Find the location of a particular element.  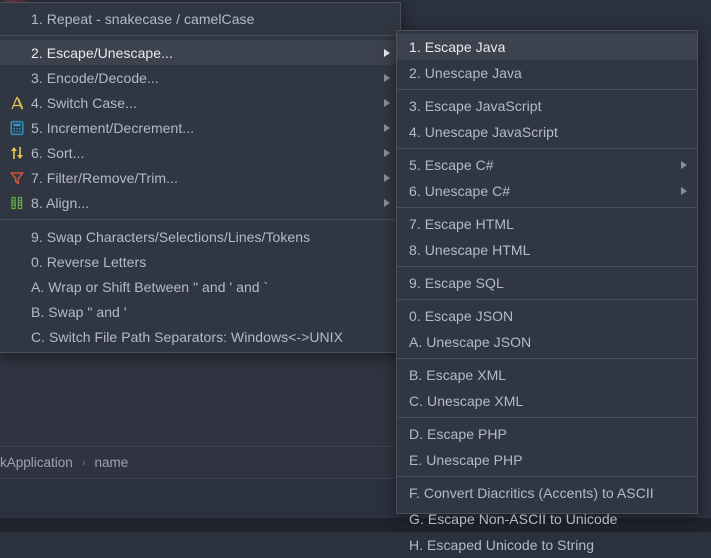

menu-item-label: 0. Escape JSON is located at coordinates (461, 316).